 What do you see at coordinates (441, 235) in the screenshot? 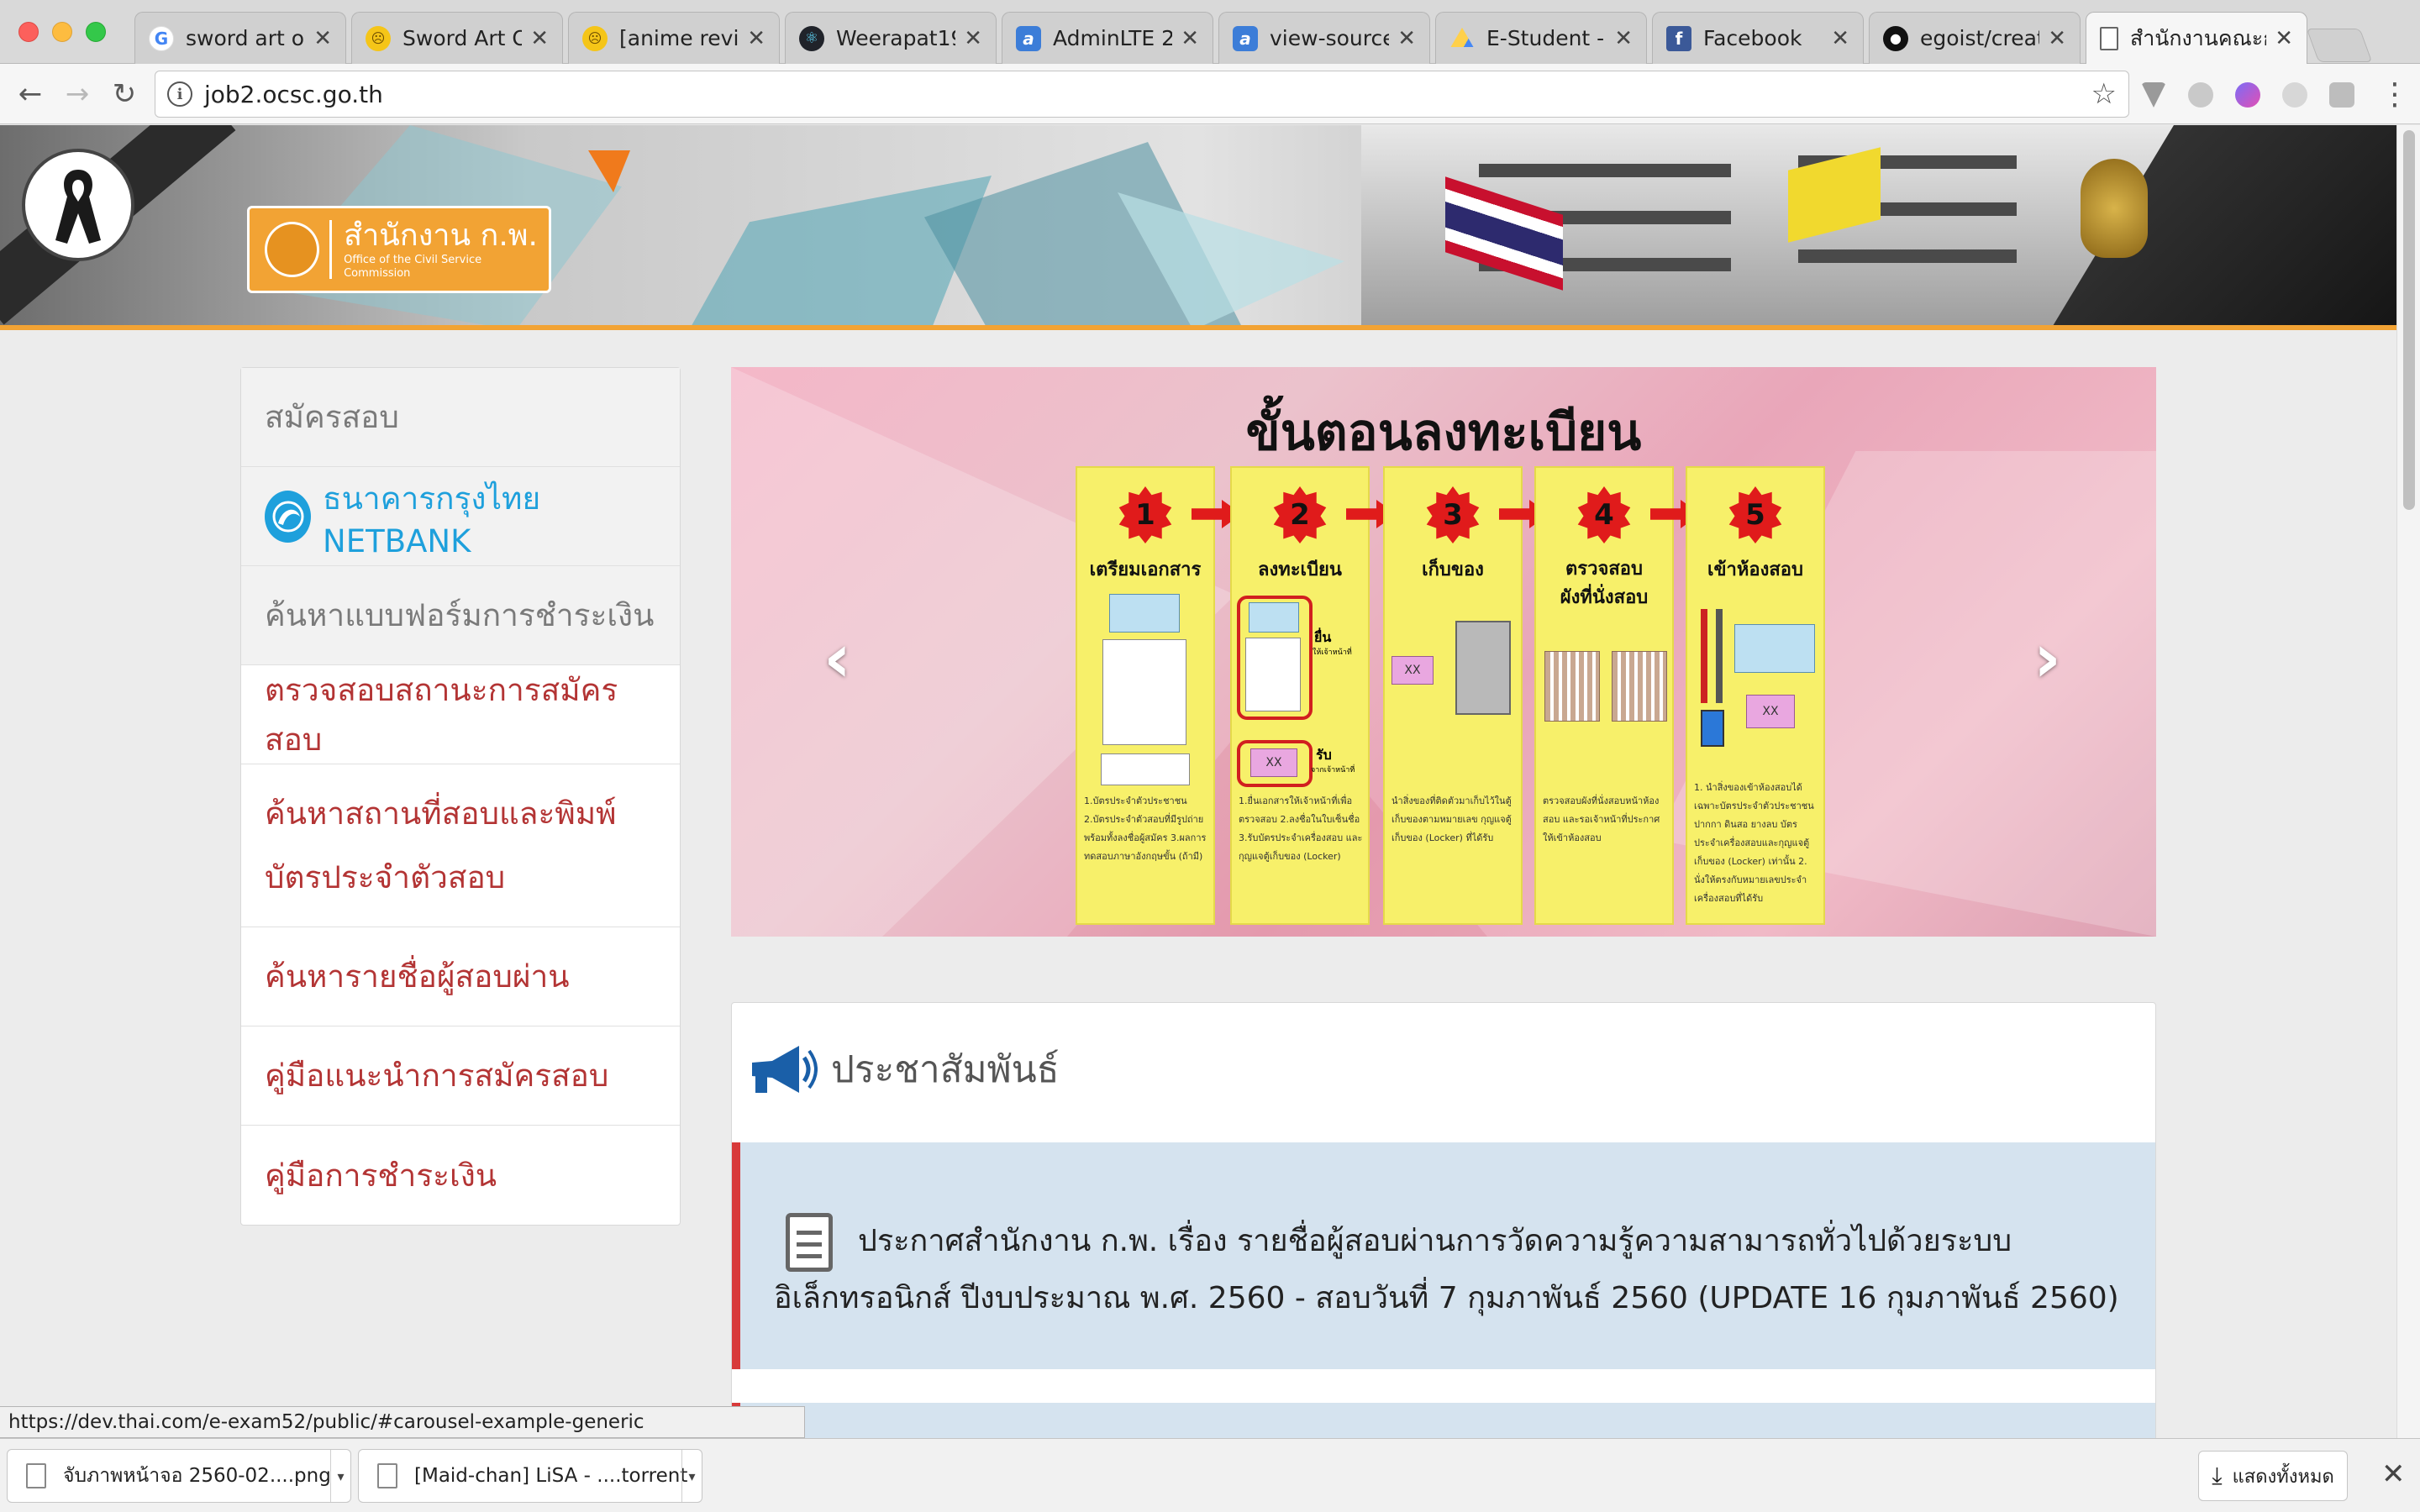
I see `logo-title: สำนักงาน ก.พ.` at bounding box center [441, 235].